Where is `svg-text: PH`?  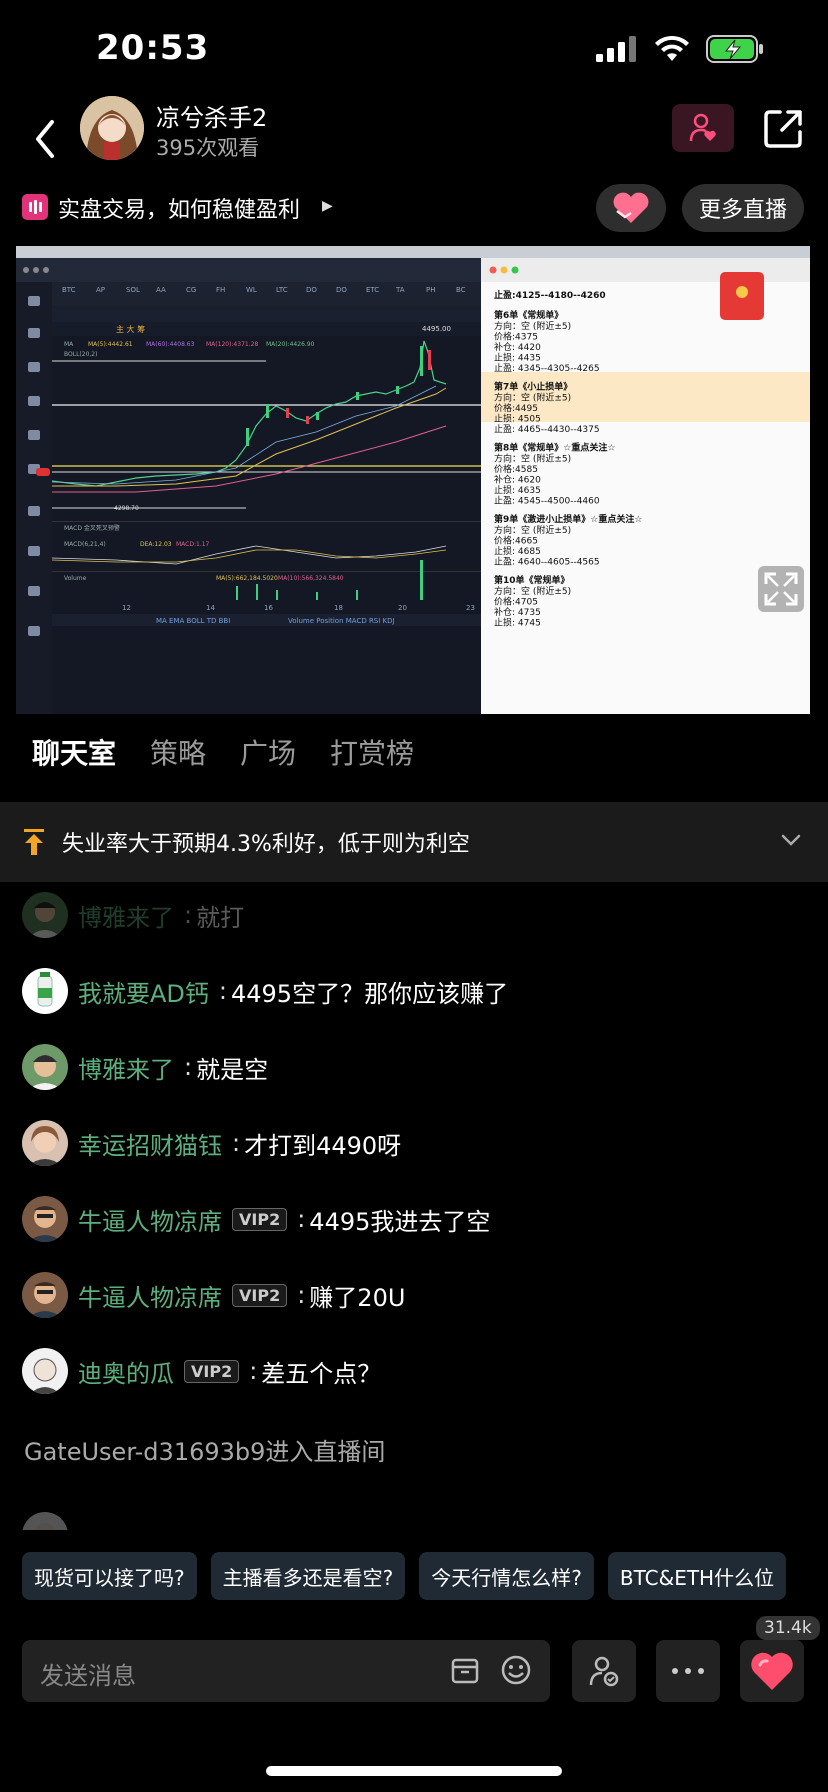
svg-text: PH is located at coordinates (431, 290).